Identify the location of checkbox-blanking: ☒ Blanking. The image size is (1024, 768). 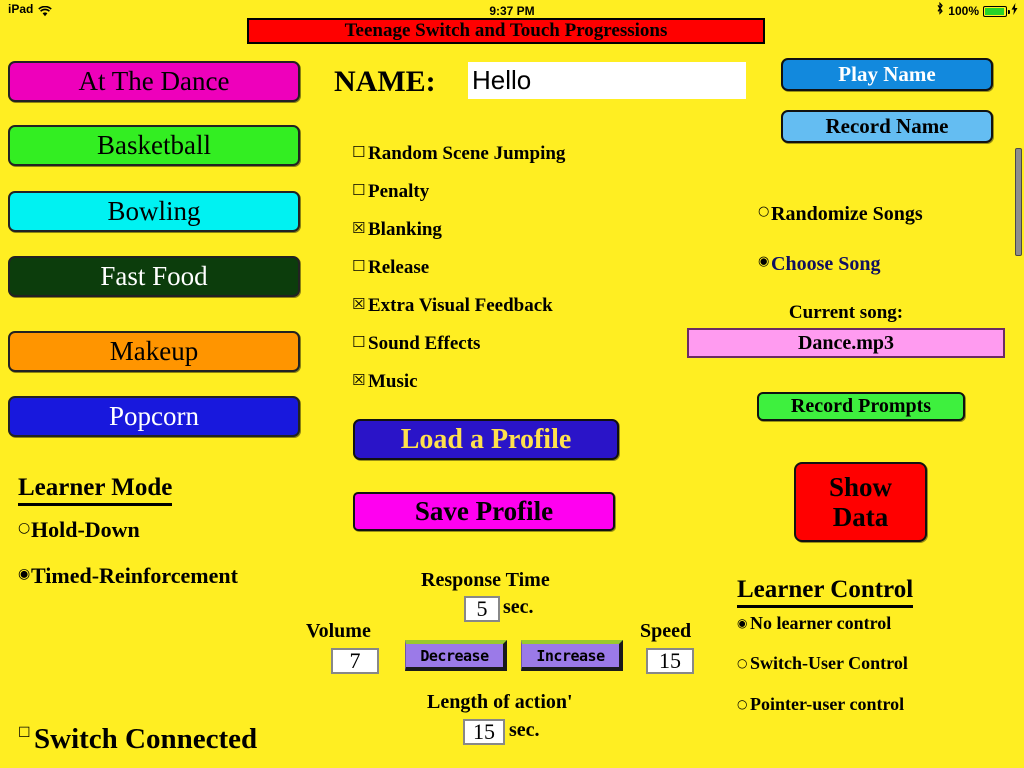
(397, 230).